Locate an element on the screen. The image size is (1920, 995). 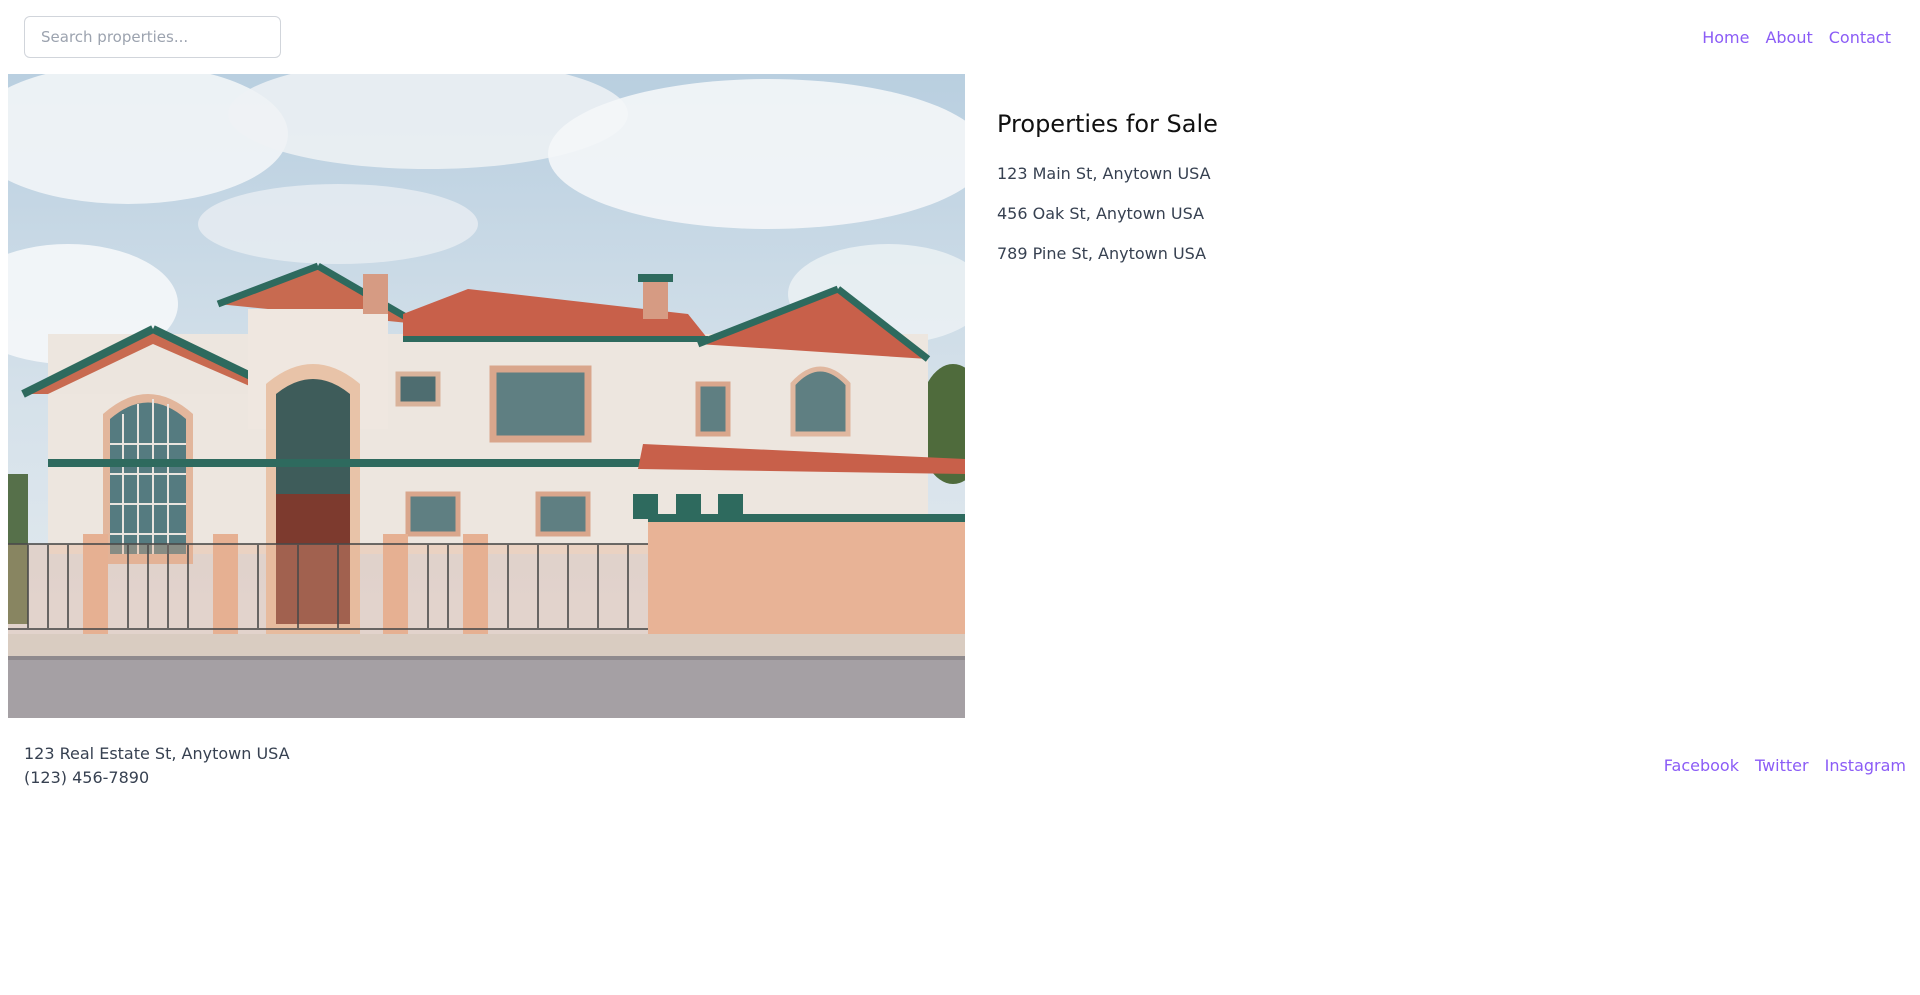
property-item: 456 Oak St, Anytown USA is located at coordinates (1107, 214).